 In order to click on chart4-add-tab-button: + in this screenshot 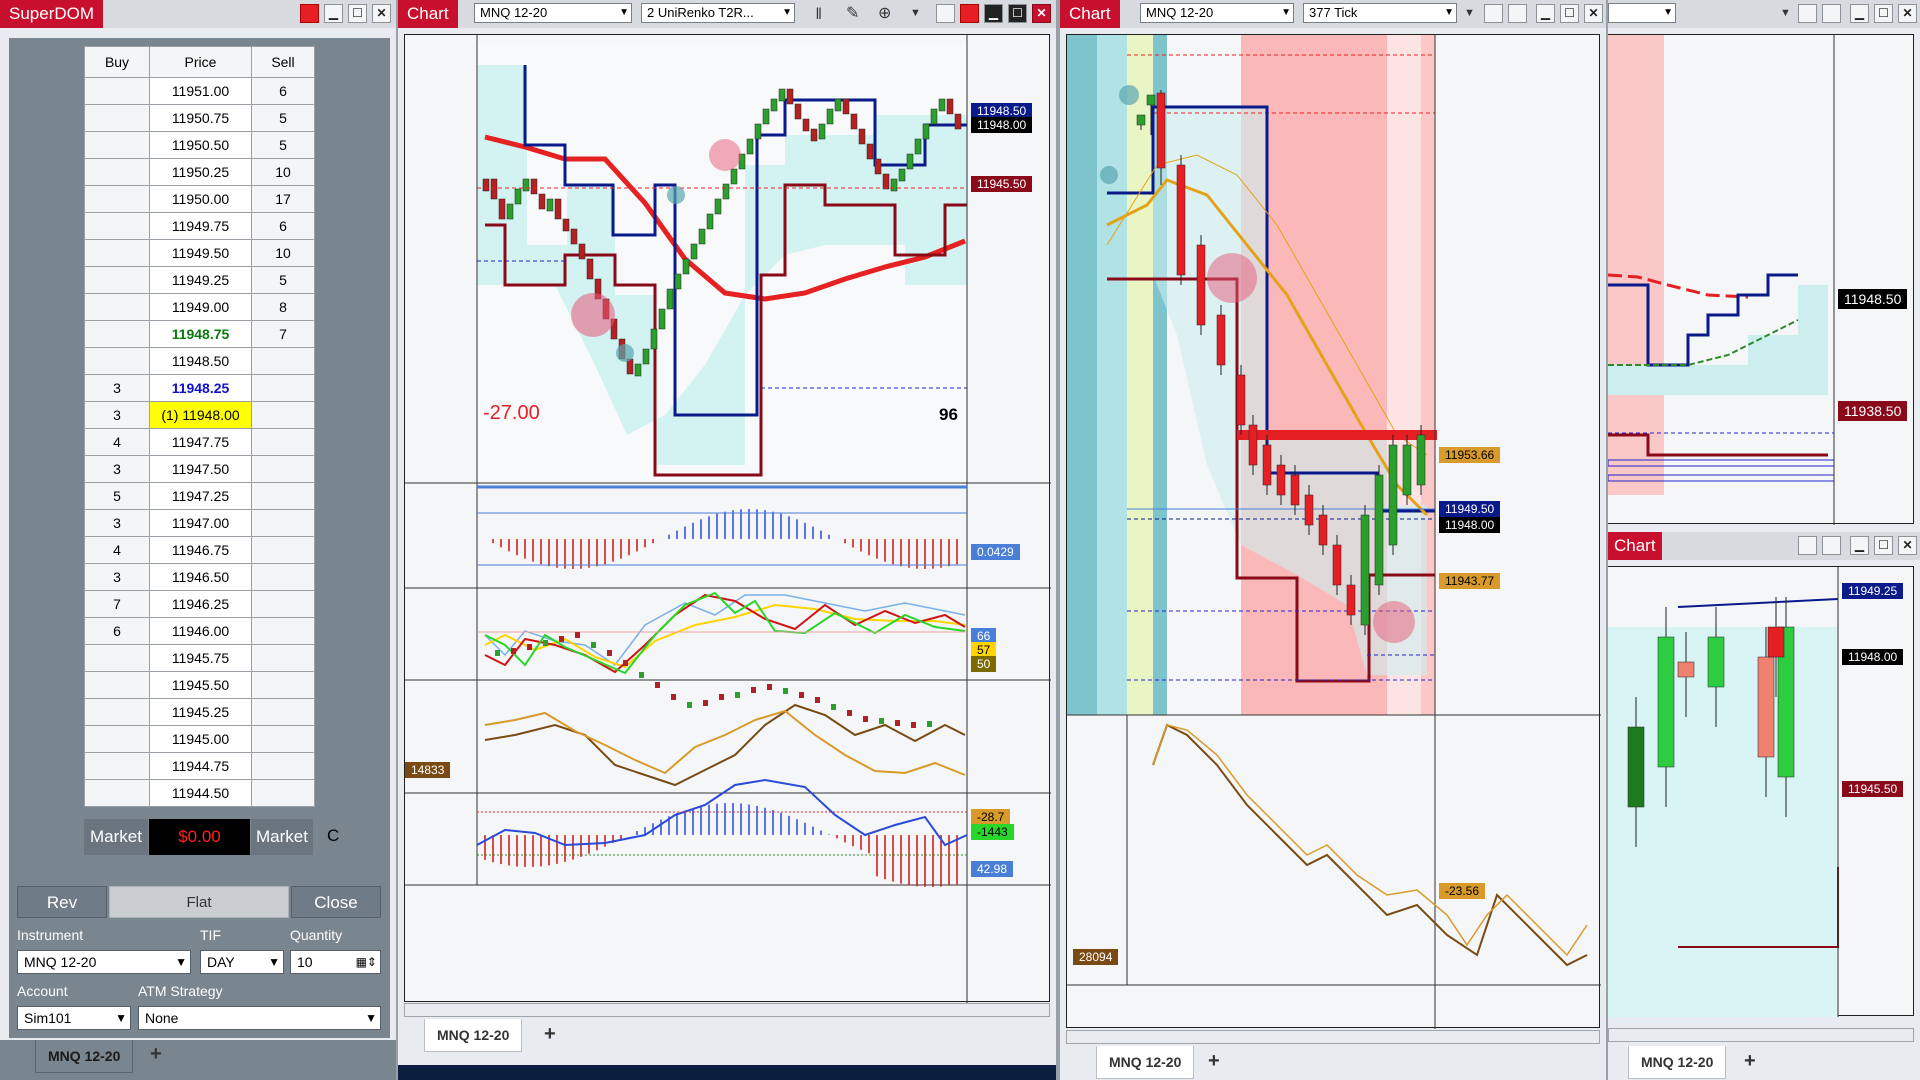, I will do `click(1750, 1061)`.